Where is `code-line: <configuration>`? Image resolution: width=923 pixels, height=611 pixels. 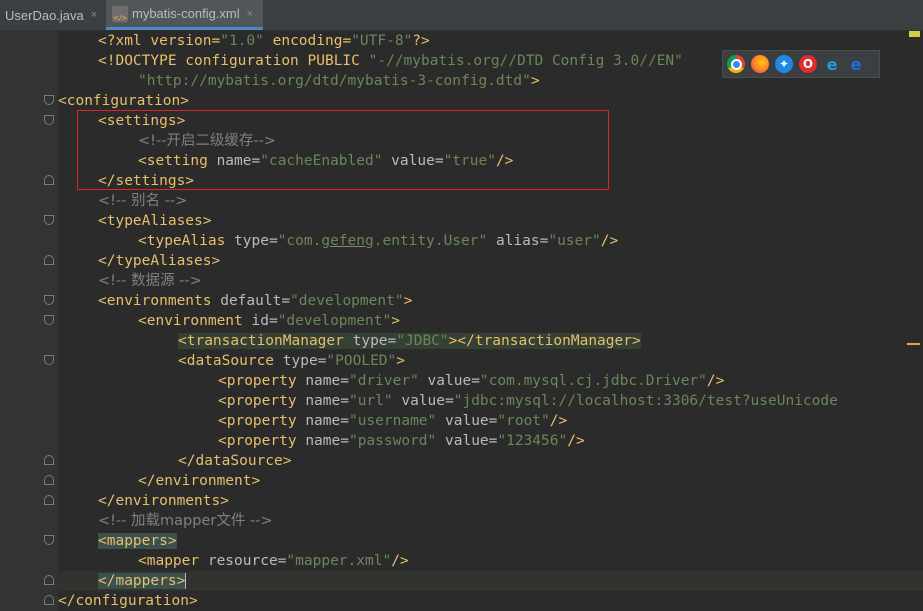
code-line: <configuration> is located at coordinates (123, 101).